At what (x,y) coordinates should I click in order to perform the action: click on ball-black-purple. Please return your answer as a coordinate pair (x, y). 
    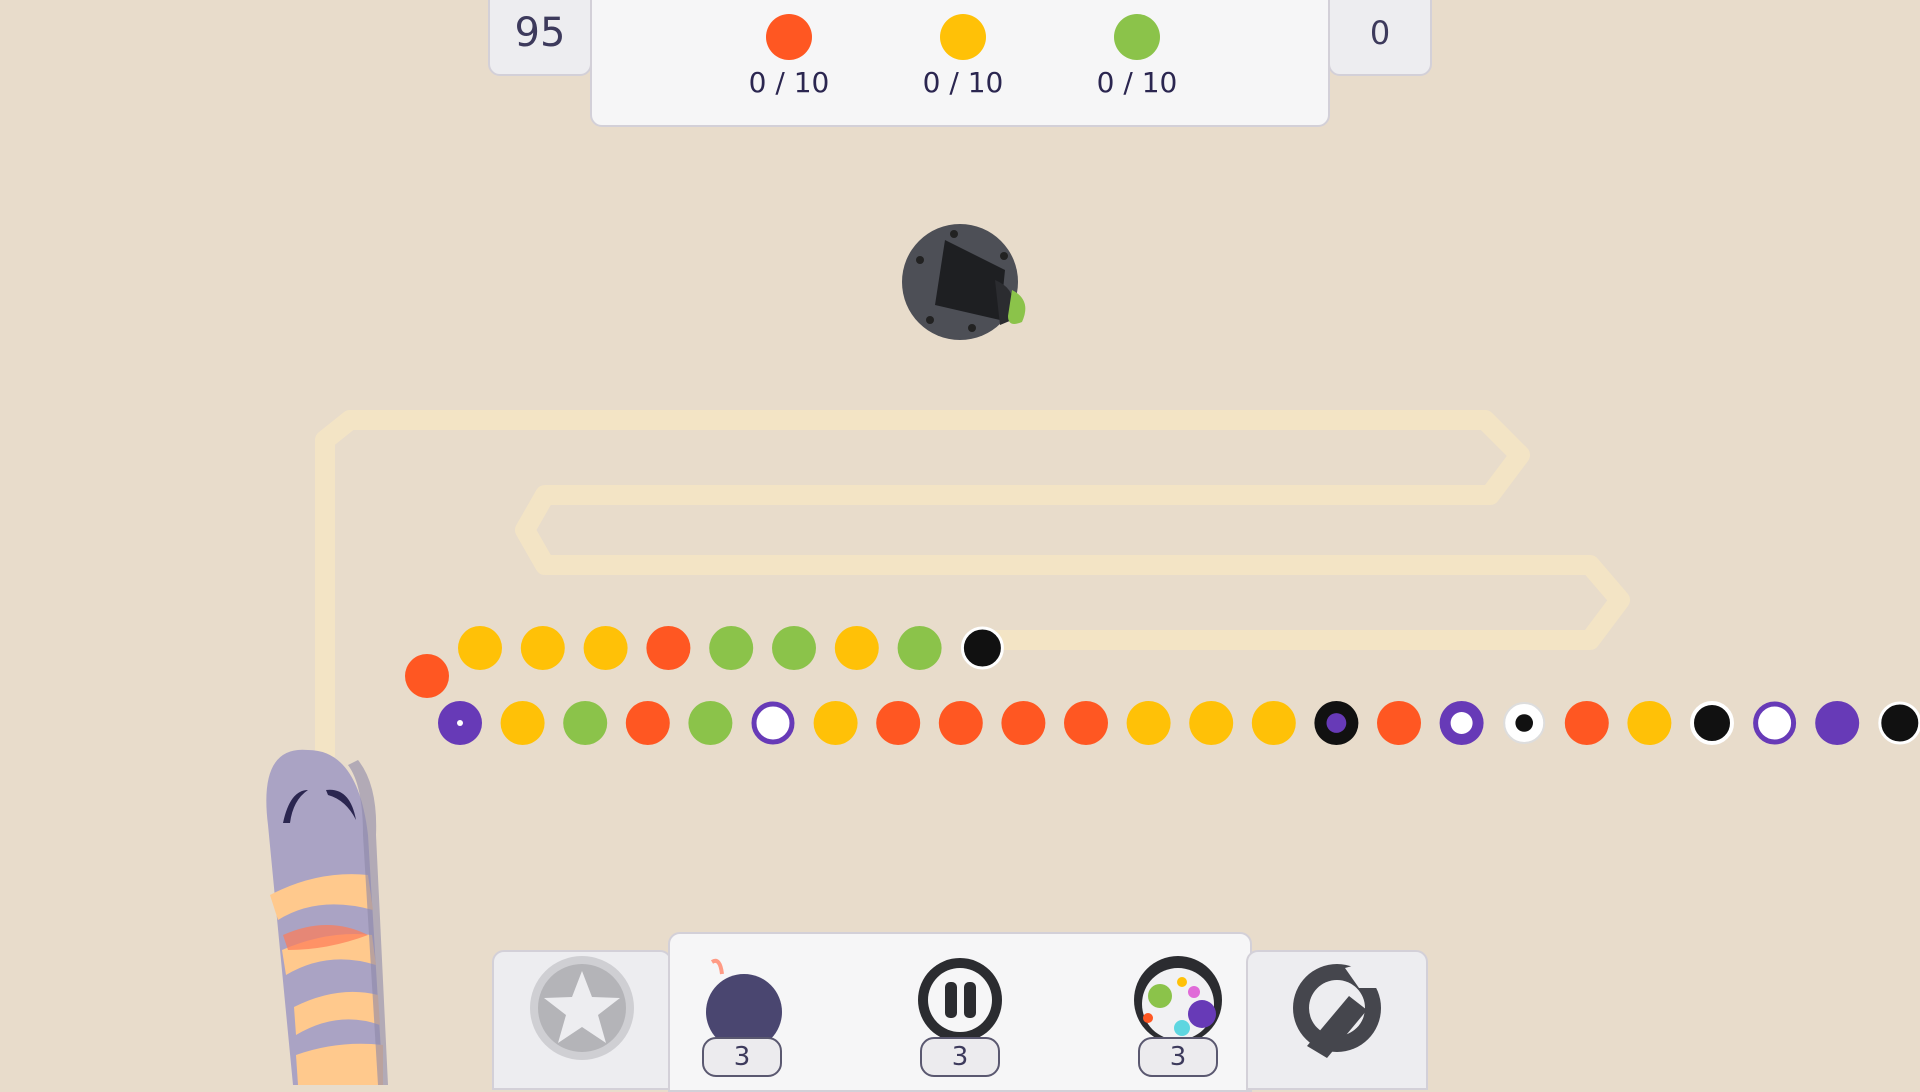
    Looking at the image, I should click on (1336, 723).